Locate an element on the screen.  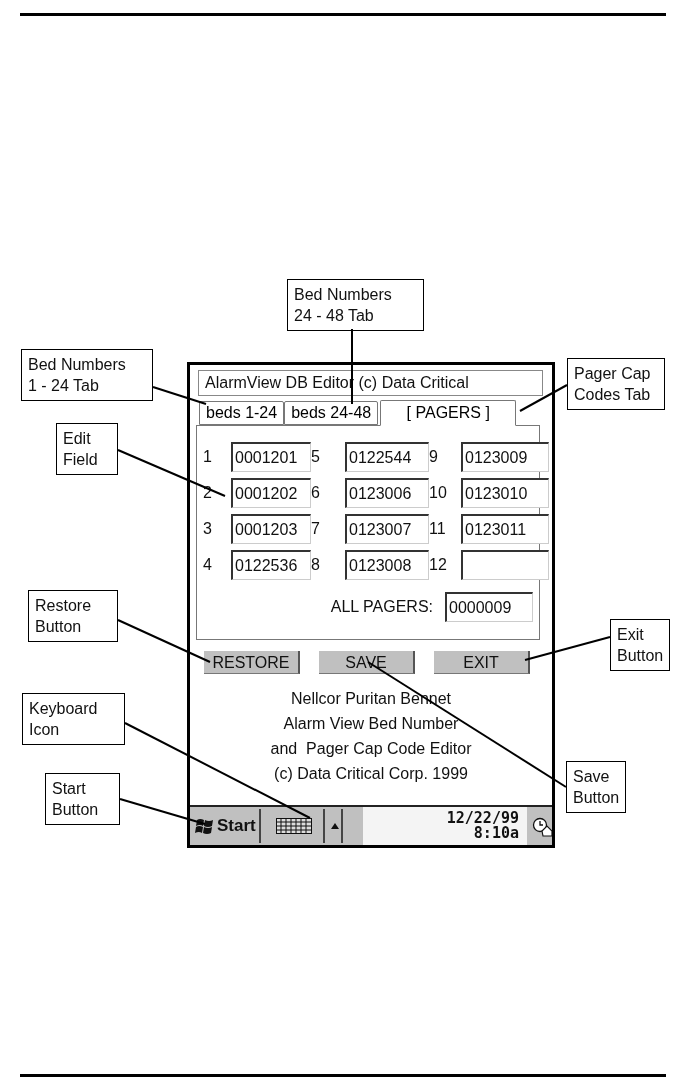
pager-number: 8 is located at coordinates (316, 565).